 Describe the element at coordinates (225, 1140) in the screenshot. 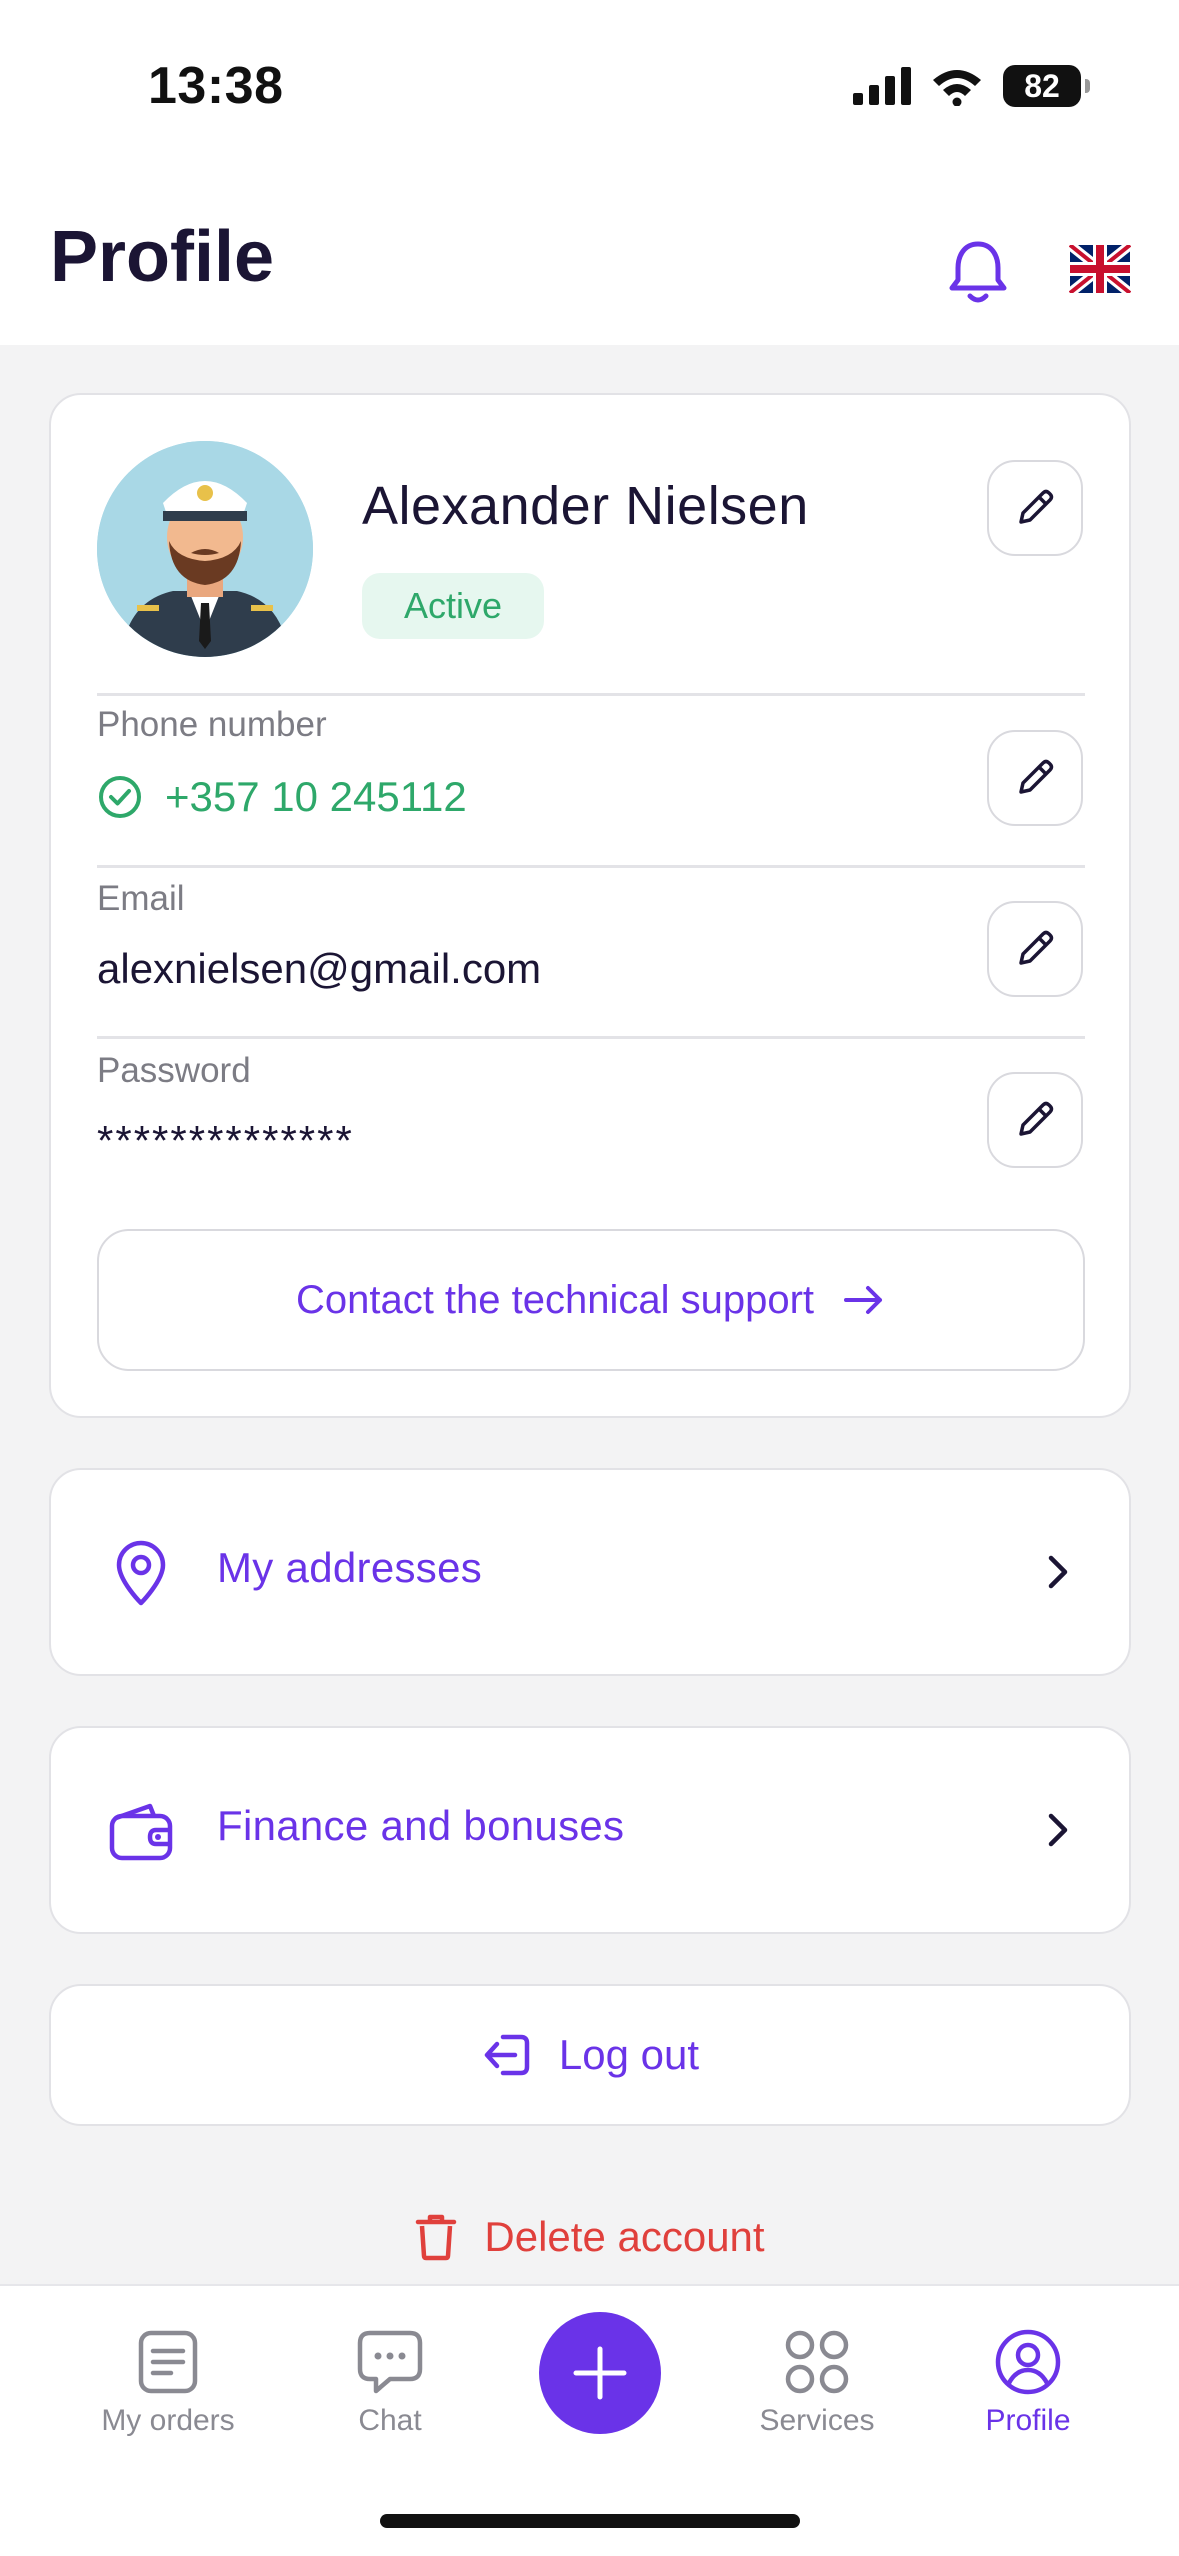

I see `password-value: **************` at that location.